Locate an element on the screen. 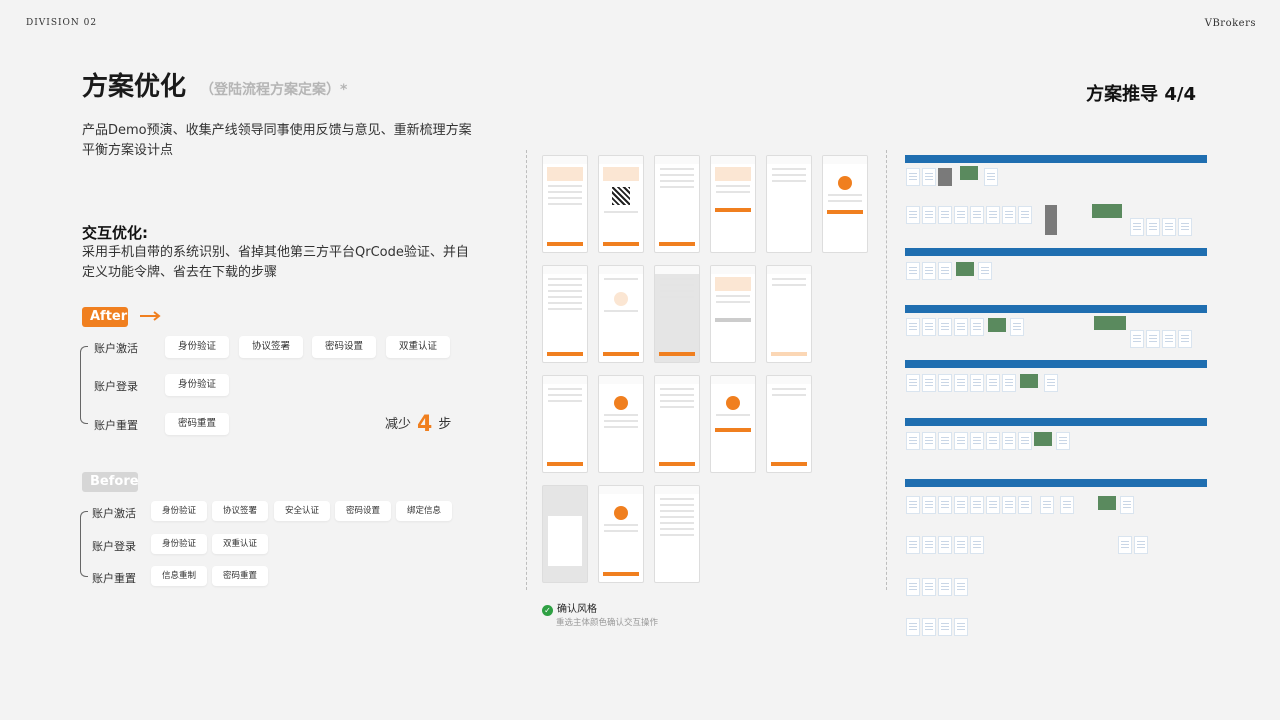 Image resolution: width=1280 pixels, height=720 pixels. reduce-suffix: 步 is located at coordinates (445, 424).